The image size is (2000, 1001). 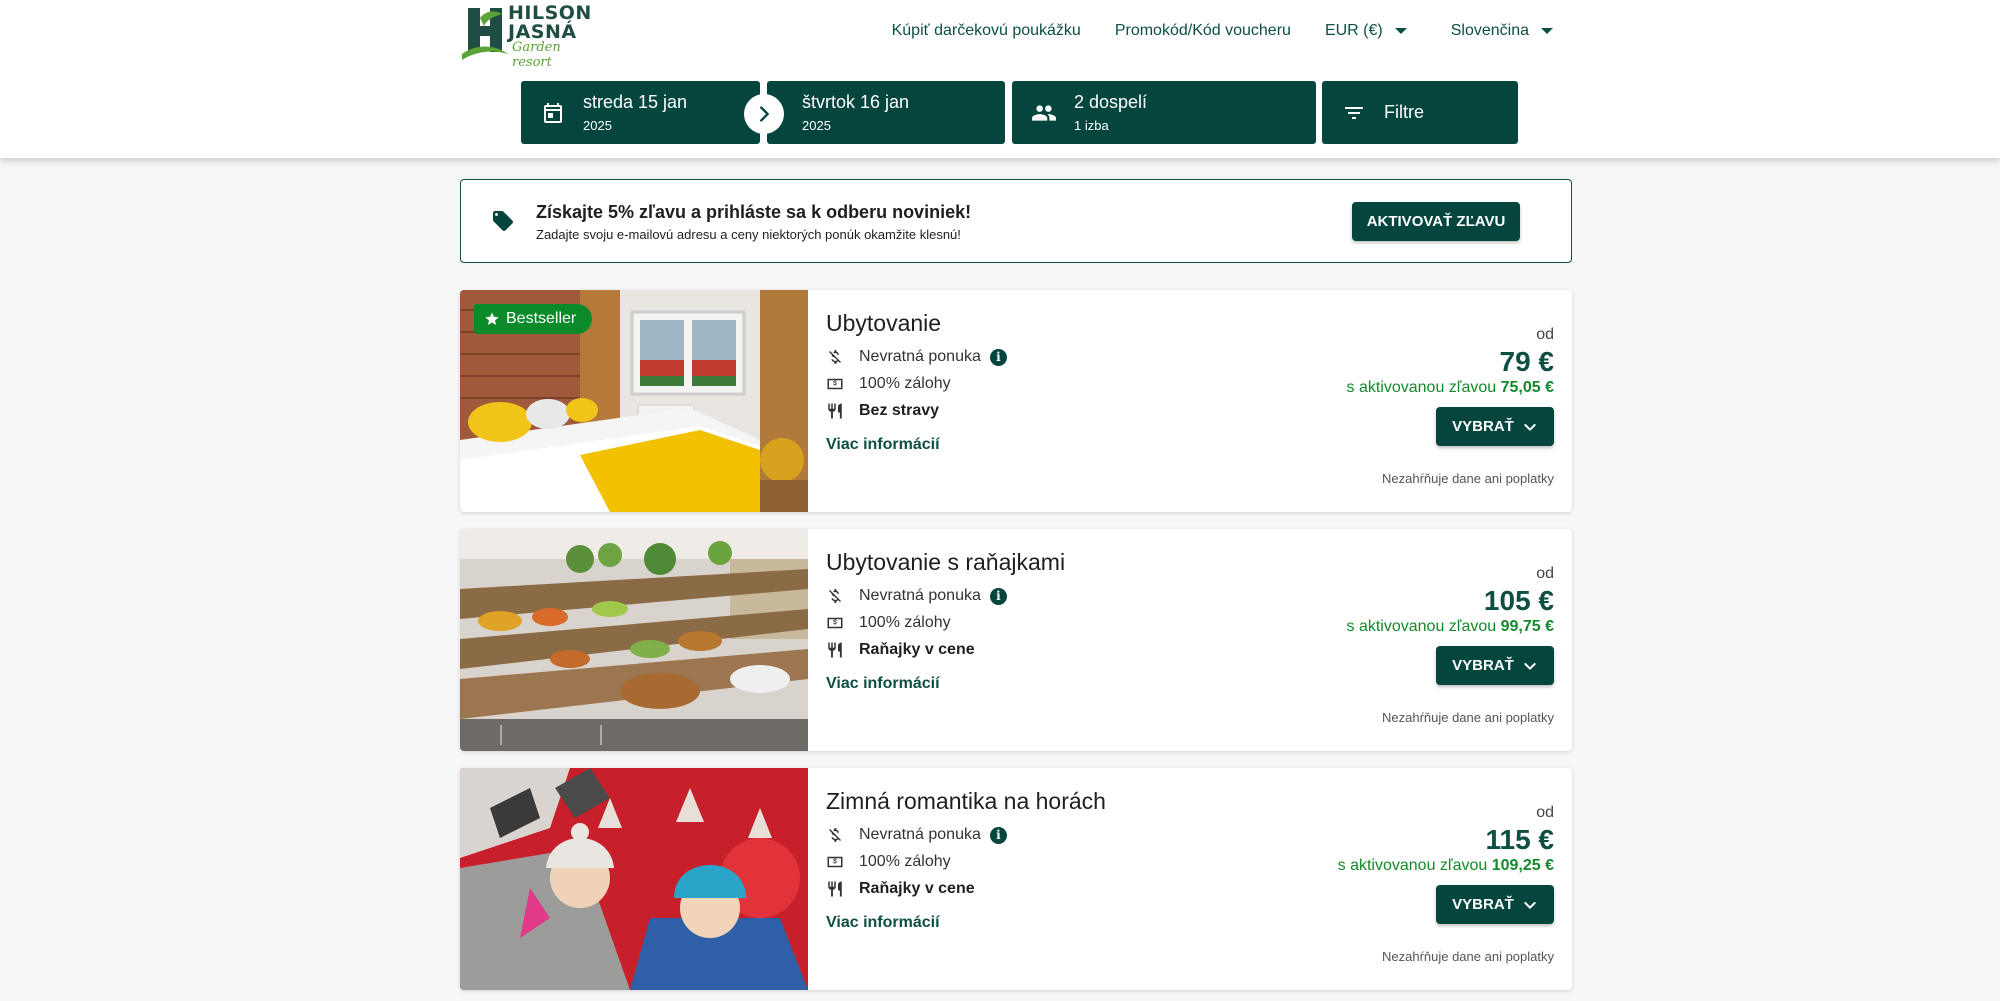 I want to click on guests-button: 2 dospelí 1 izba, so click(x=1164, y=112).